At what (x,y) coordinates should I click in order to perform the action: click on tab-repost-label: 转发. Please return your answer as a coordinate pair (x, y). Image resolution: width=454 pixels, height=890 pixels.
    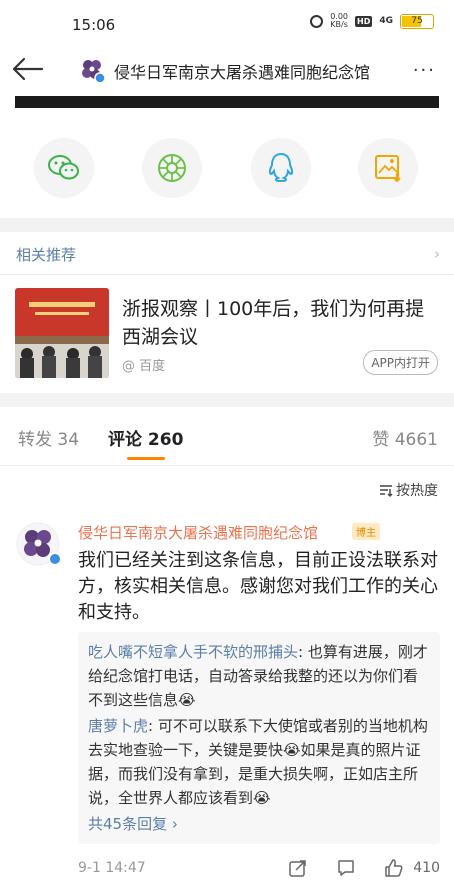
    Looking at the image, I should click on (35, 440).